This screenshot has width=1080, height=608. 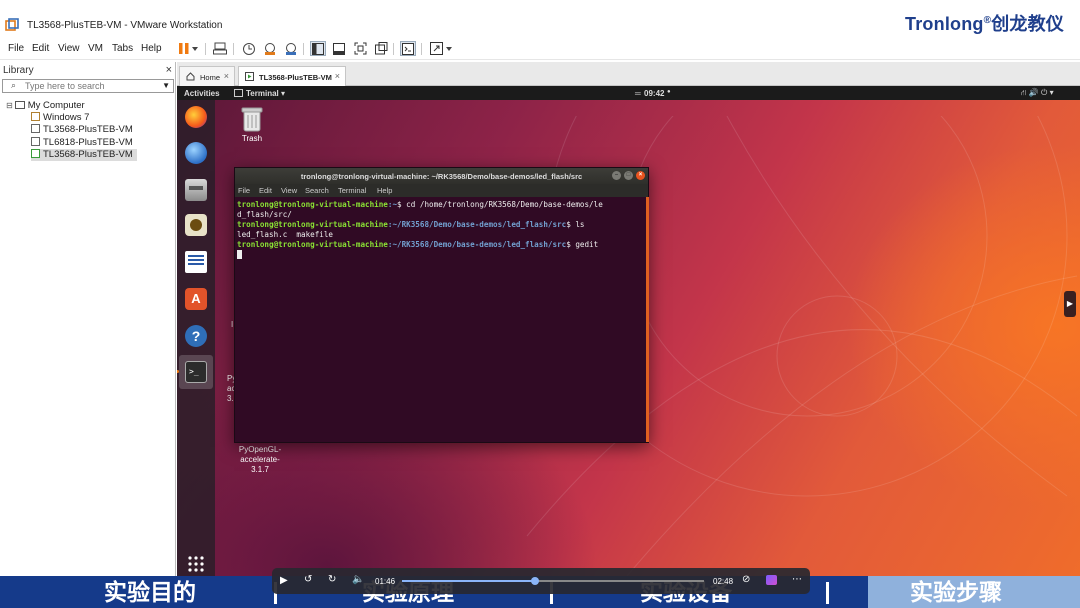 What do you see at coordinates (771, 580) in the screenshot?
I see `app-logo-icon` at bounding box center [771, 580].